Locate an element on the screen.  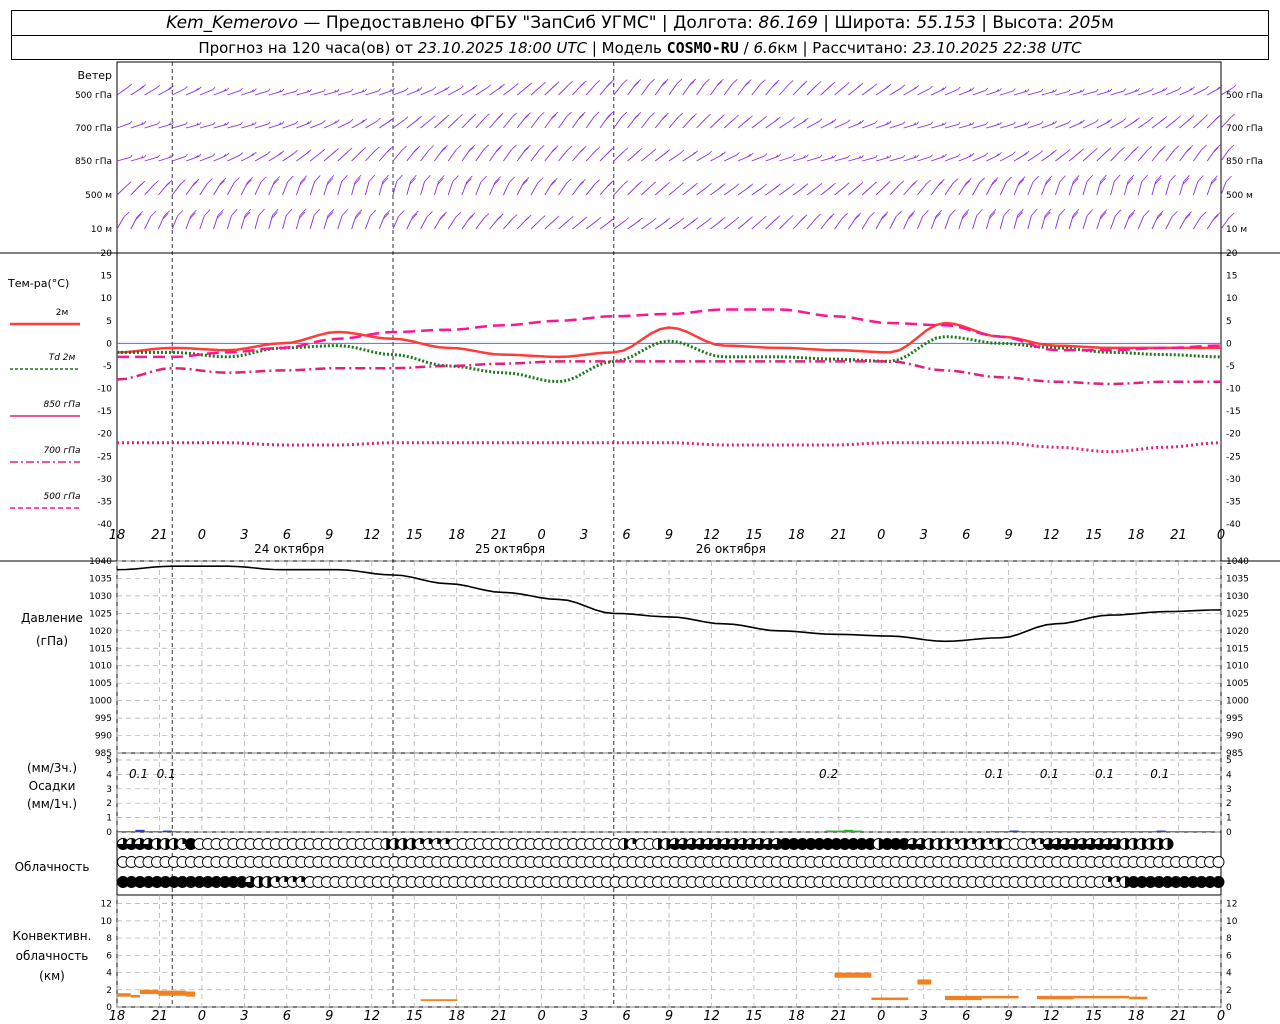
time-tick-label: 3 is located at coordinates (584, 535).